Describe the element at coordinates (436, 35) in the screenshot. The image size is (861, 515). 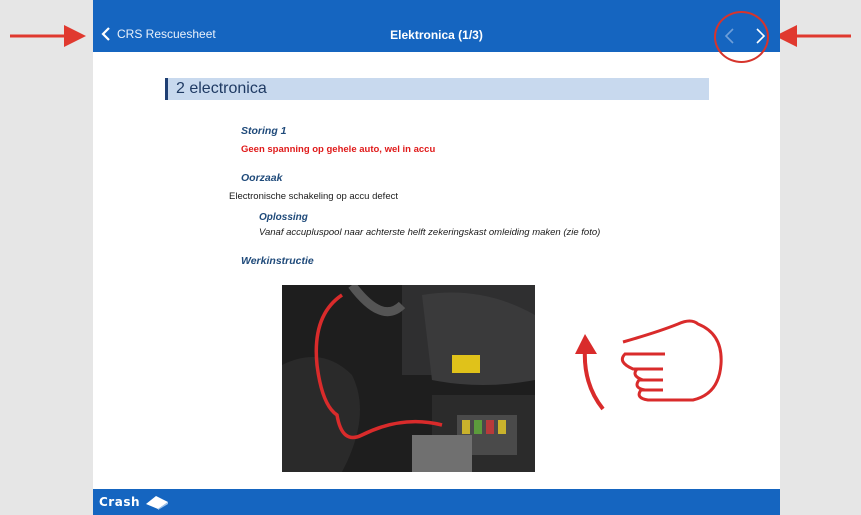
I see `page-title: Elektronica (1/3)` at that location.